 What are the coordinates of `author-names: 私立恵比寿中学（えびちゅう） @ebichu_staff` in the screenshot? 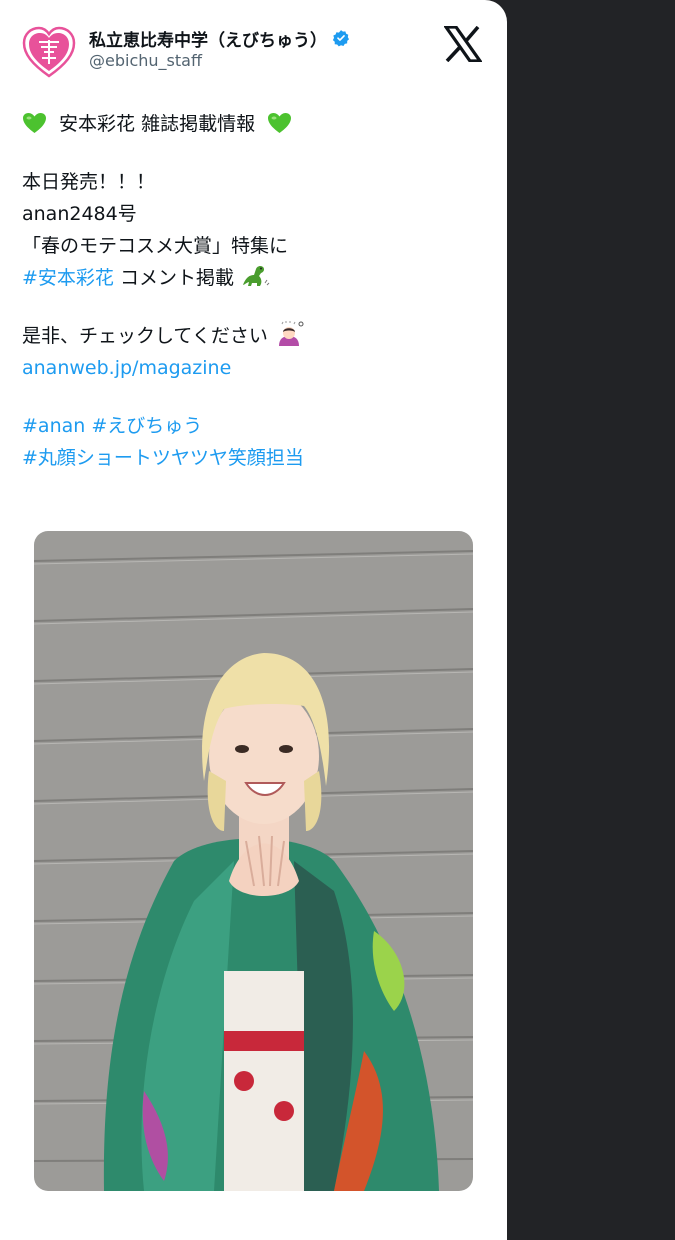 It's located at (219, 48).